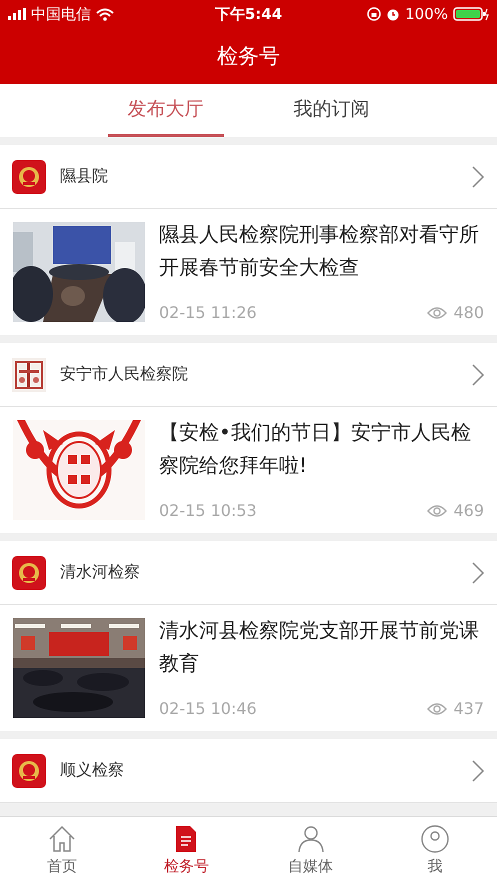 The image size is (497, 883). I want to click on tab: 我的订阅, so click(332, 110).